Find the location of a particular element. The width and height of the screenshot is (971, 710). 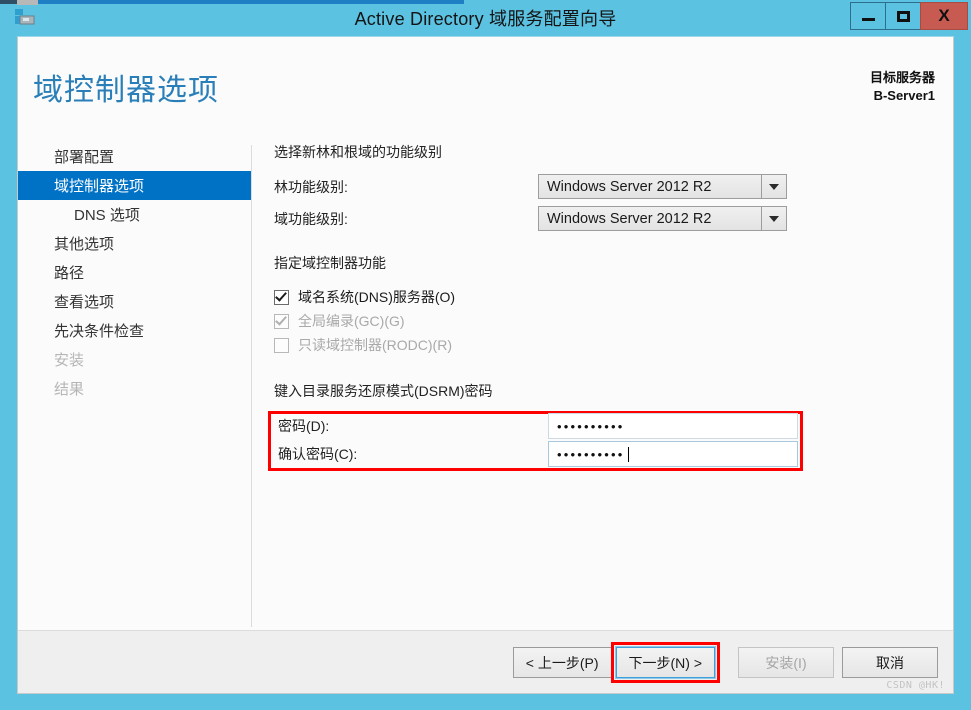

domain-level-select: Windows Server 2012 R2 is located at coordinates (662, 218).